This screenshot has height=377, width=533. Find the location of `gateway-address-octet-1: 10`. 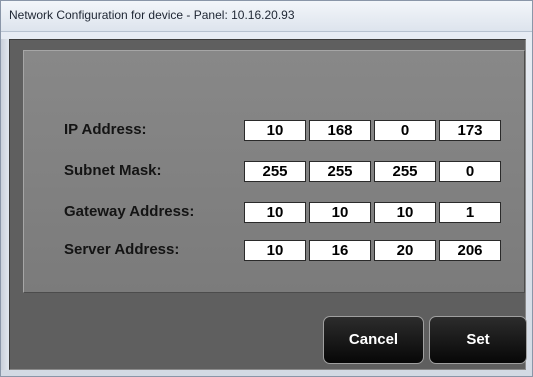

gateway-address-octet-1: 10 is located at coordinates (275, 212).